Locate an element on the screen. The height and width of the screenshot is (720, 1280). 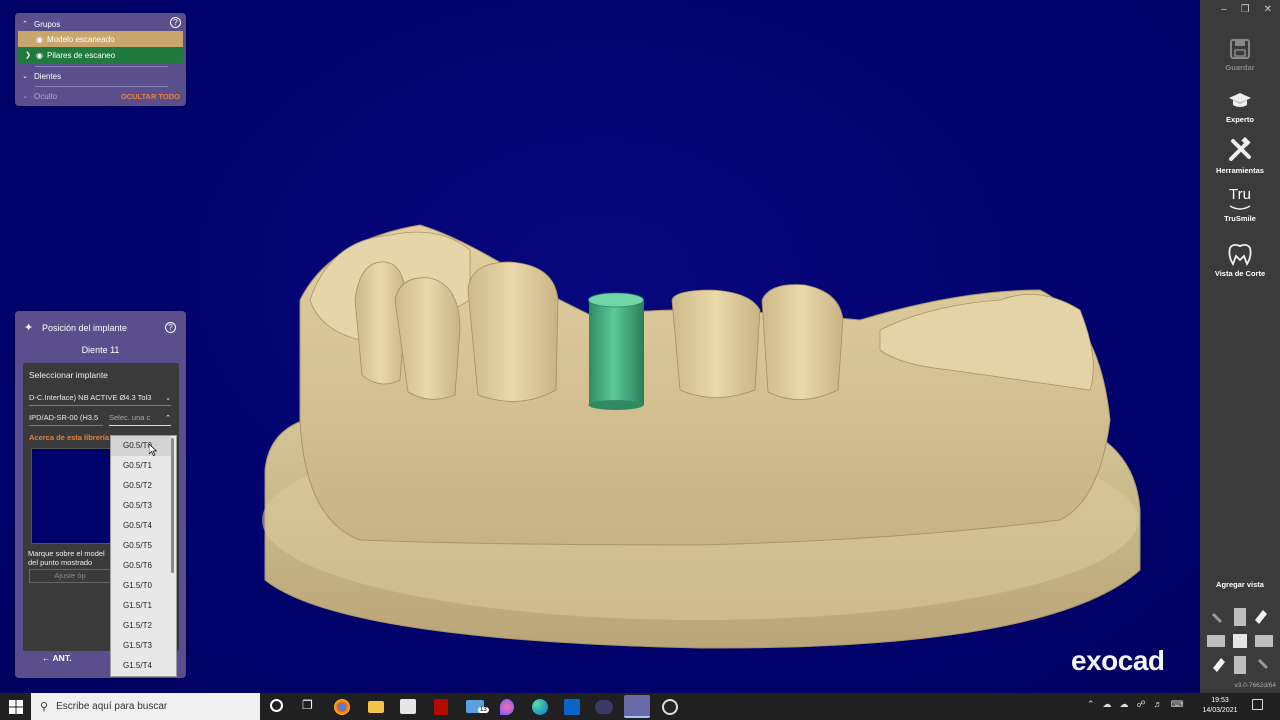
wand-icon: ✦ is located at coordinates (29, 328).